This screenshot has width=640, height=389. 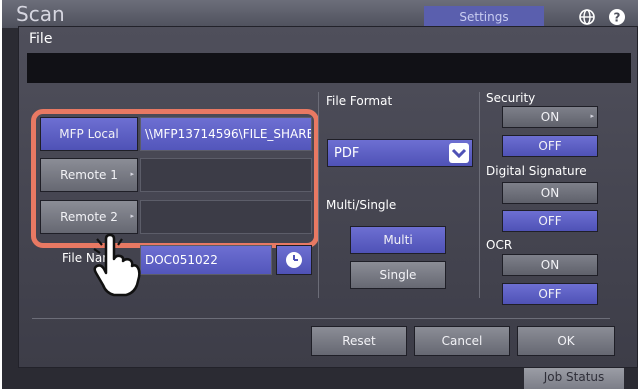 I want to click on dialog-title: File, so click(x=41, y=39).